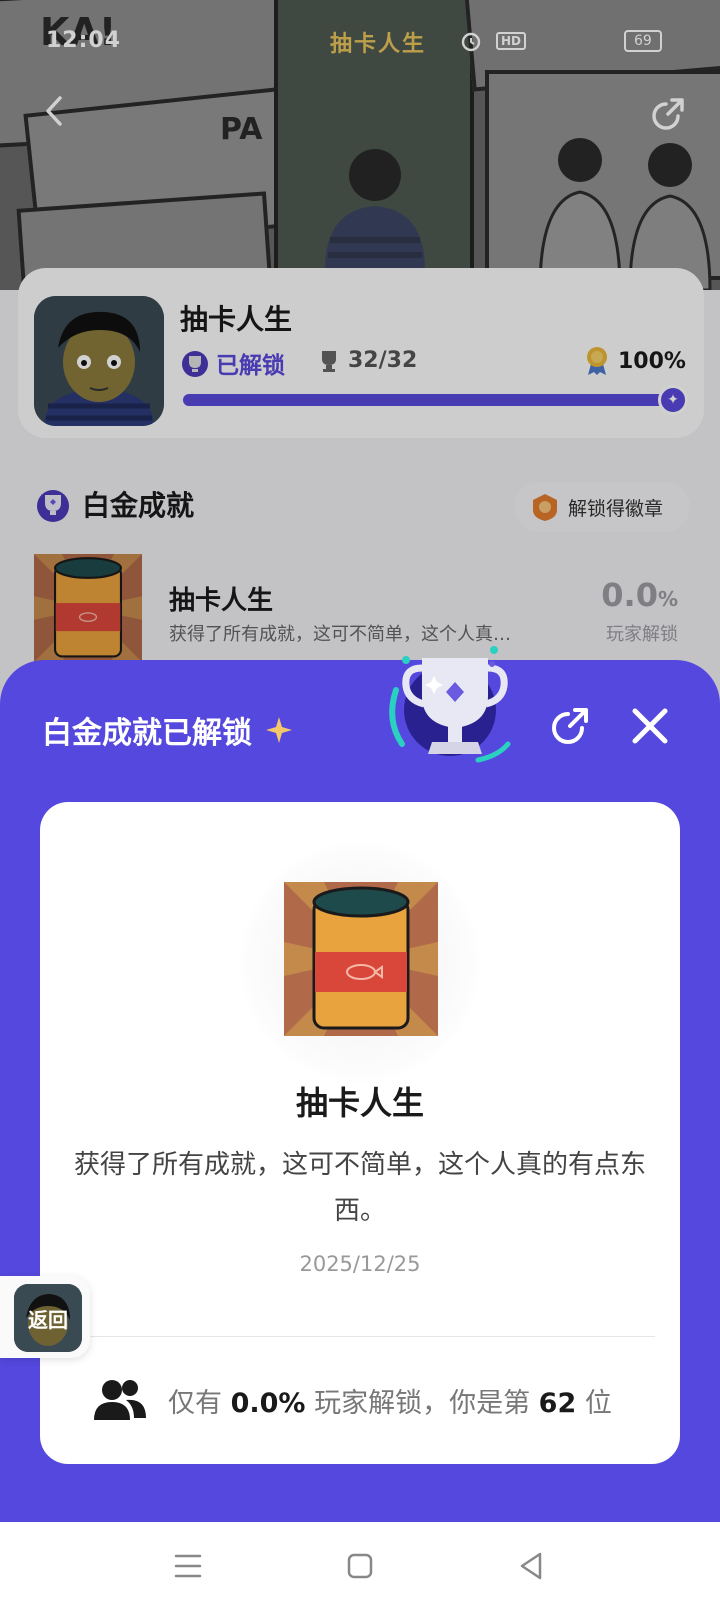 The width and height of the screenshot is (720, 1610). What do you see at coordinates (236, 319) in the screenshot?
I see `game-title: 抽卡人生` at bounding box center [236, 319].